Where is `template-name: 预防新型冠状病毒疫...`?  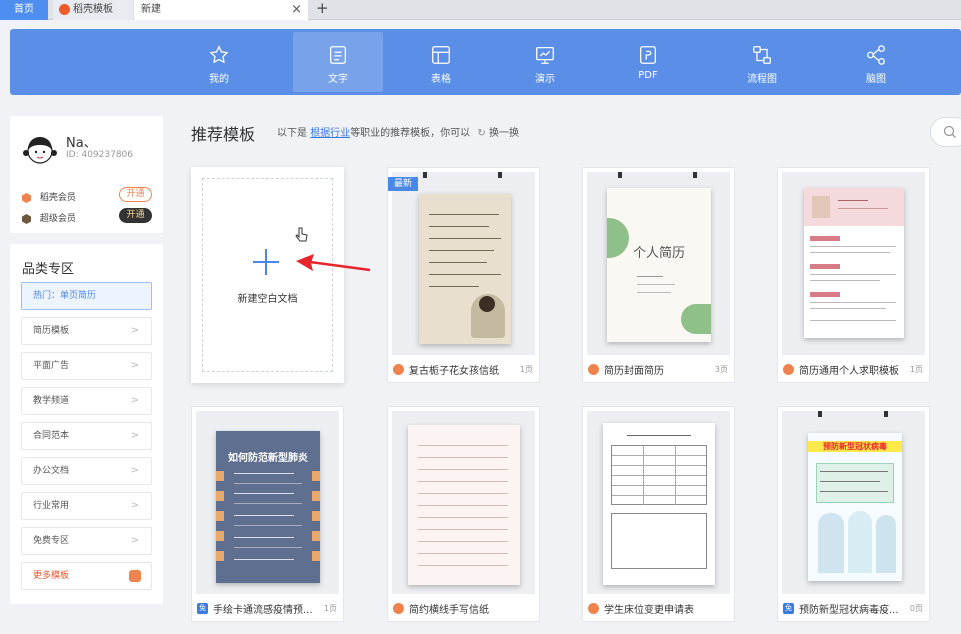
template-name: 预防新型冠状病毒疫... is located at coordinates (849, 610).